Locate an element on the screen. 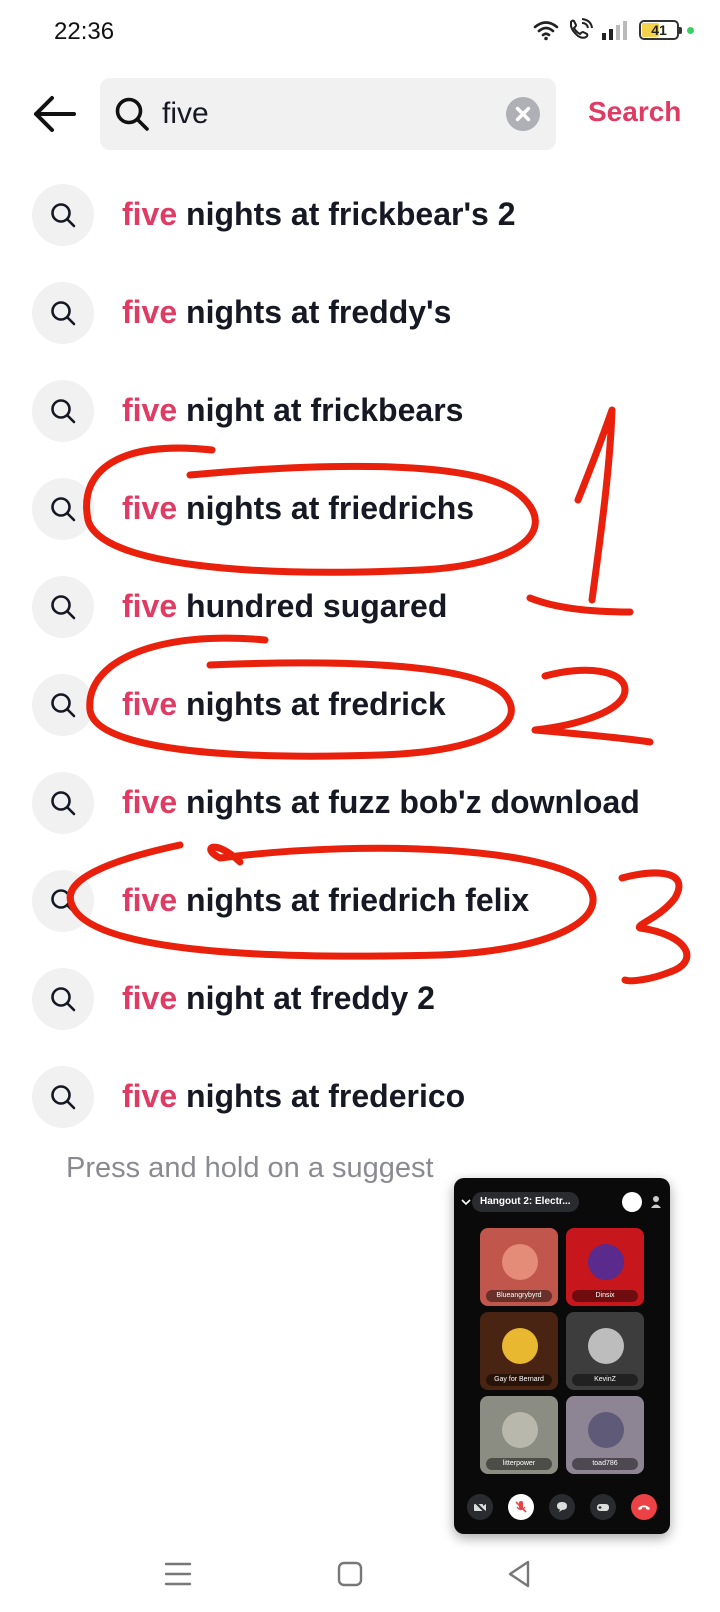 The image size is (720, 1612). status-icons: 41 is located at coordinates (613, 30).